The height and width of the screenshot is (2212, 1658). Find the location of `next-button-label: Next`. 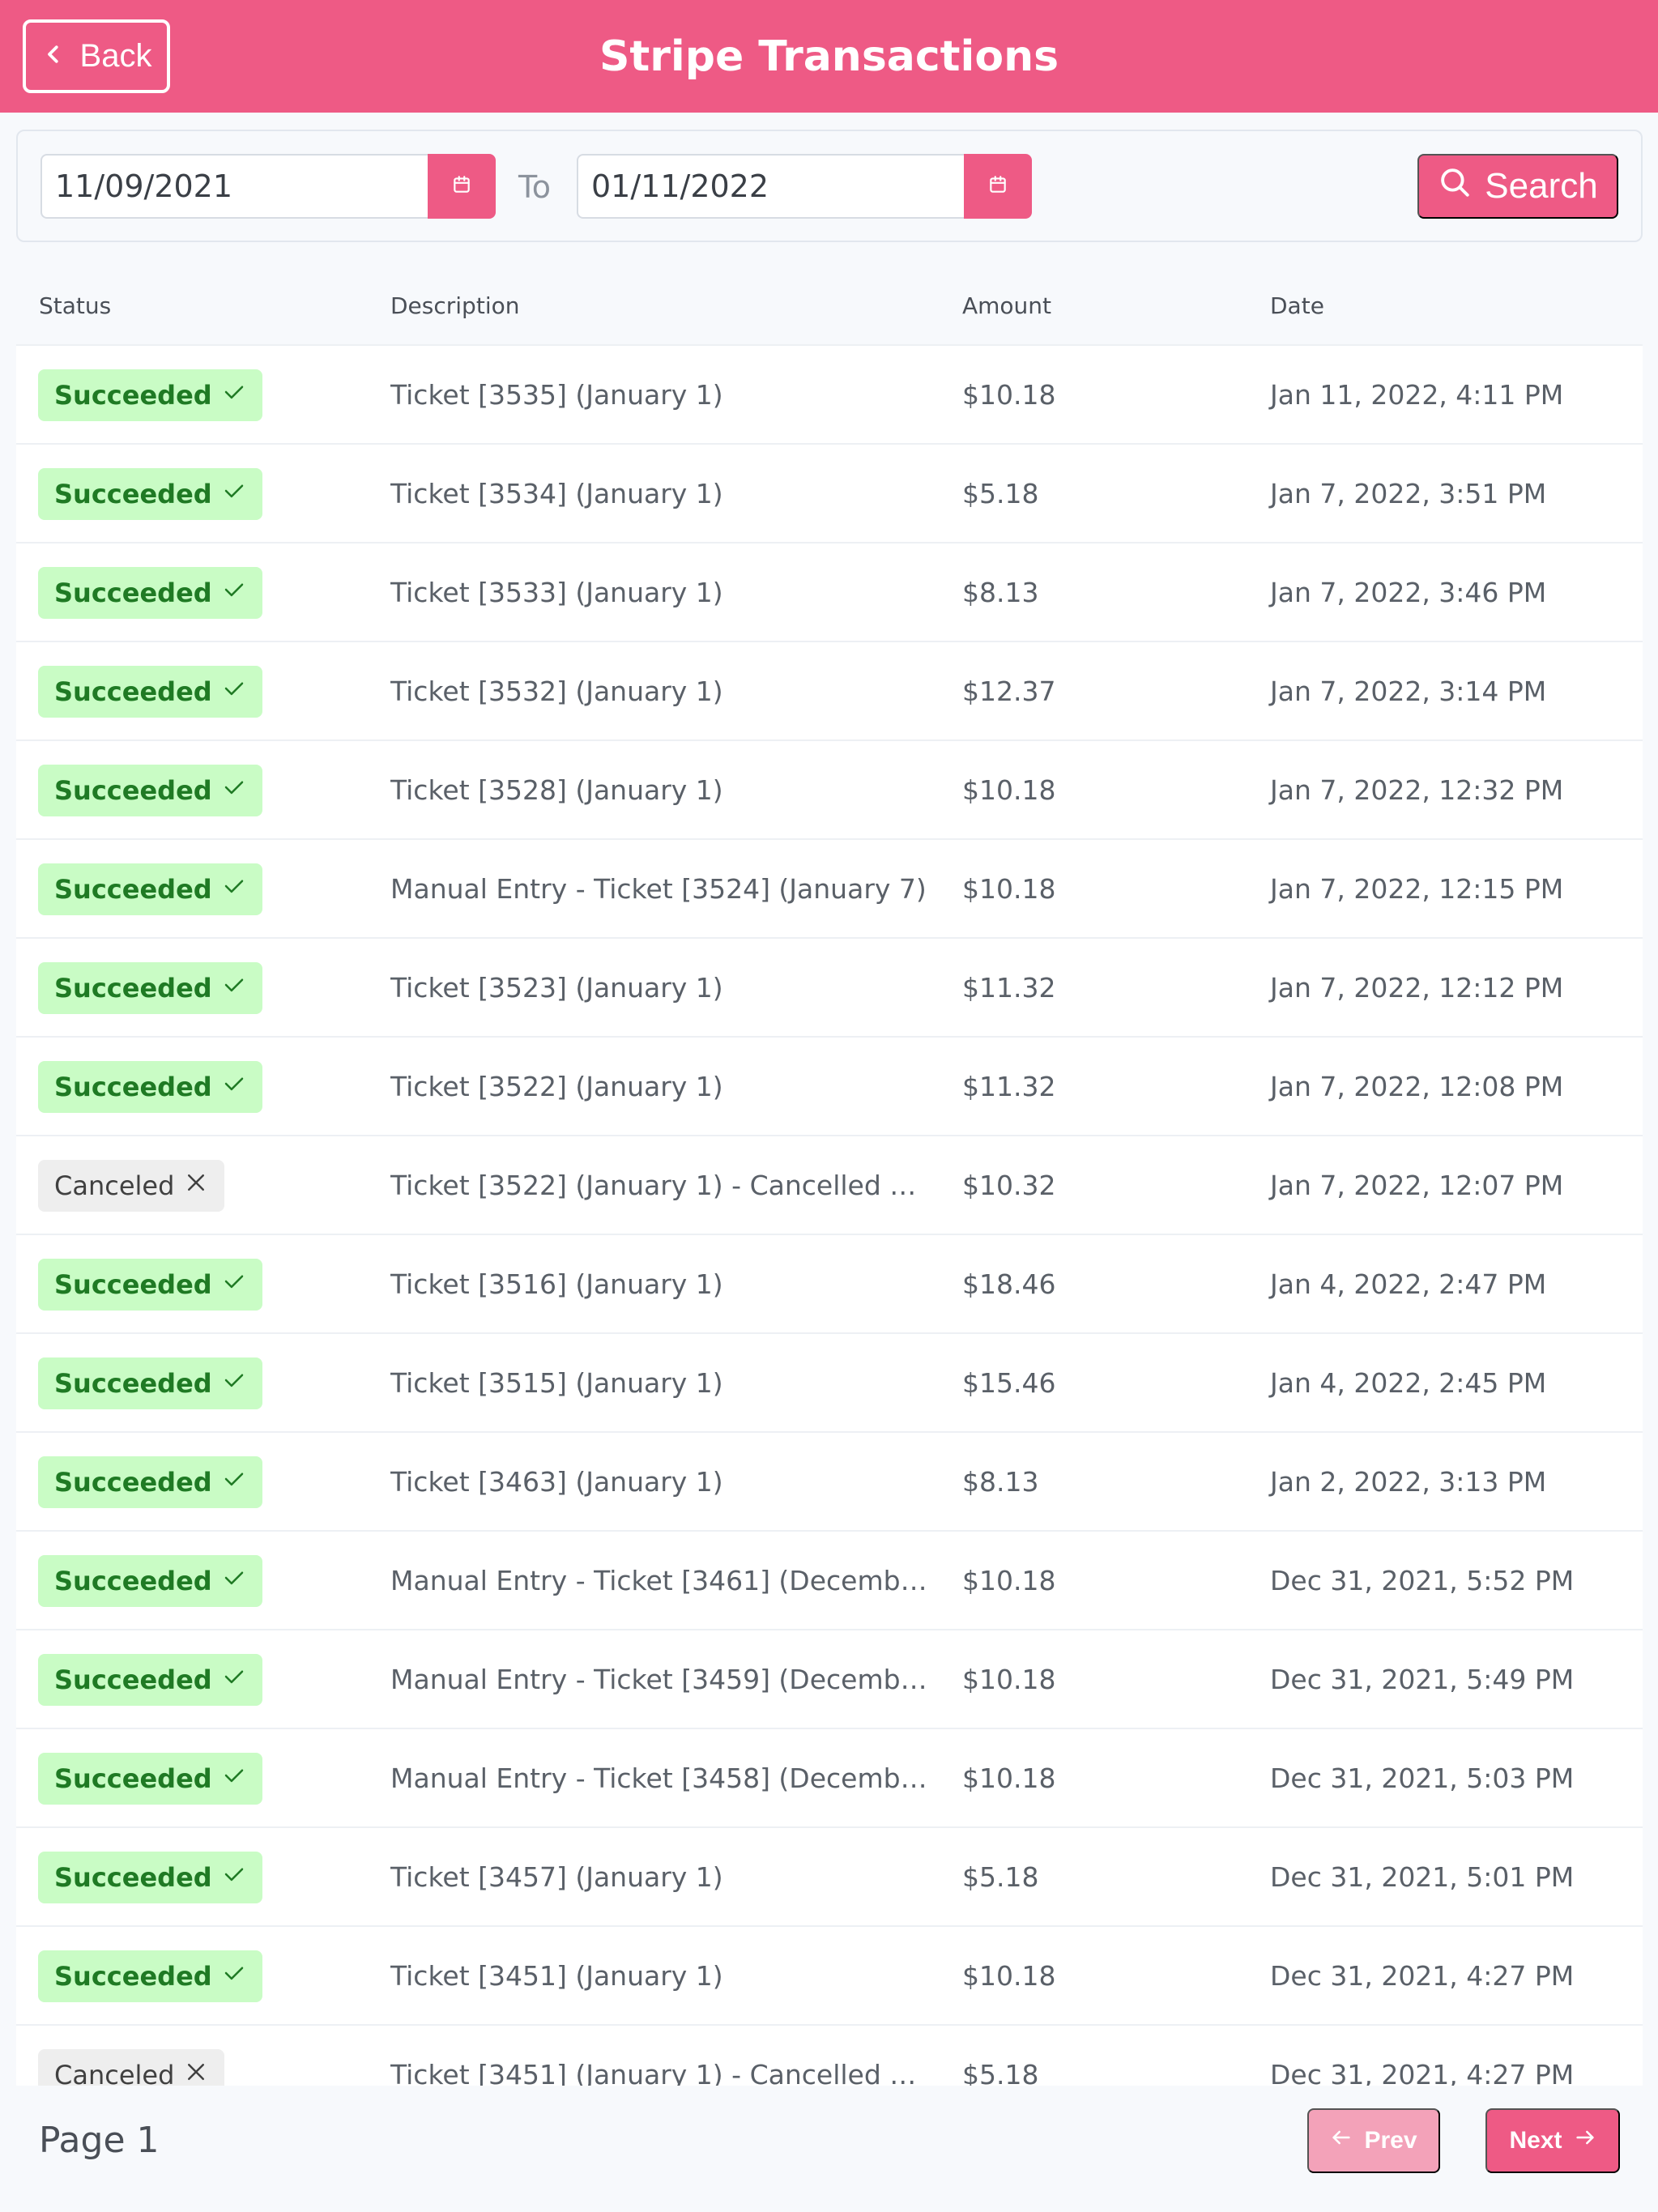

next-button-label: Next is located at coordinates (1535, 2140).